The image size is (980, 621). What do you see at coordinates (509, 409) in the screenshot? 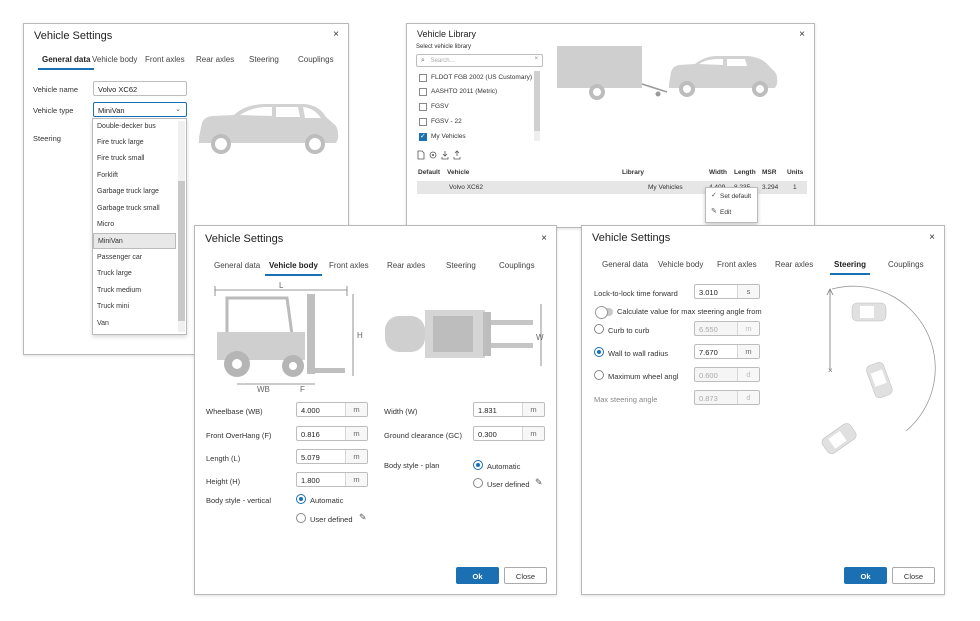
I see `width-input: 1.831 m` at bounding box center [509, 409].